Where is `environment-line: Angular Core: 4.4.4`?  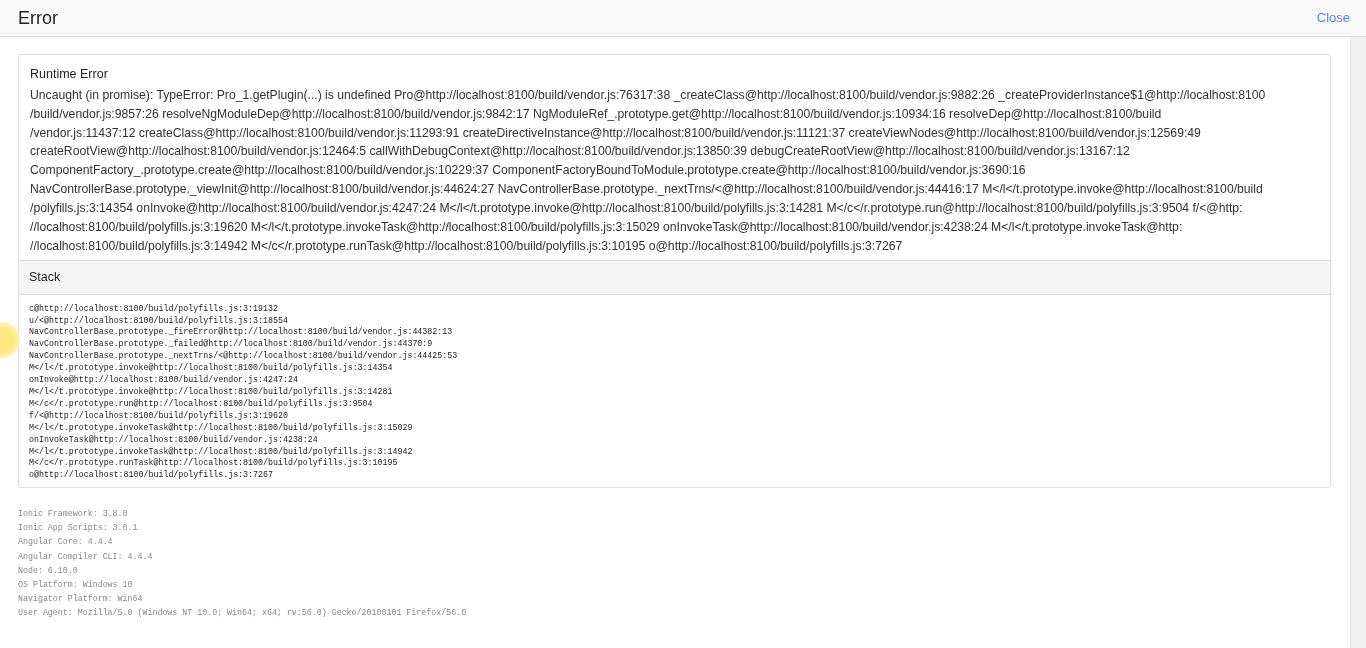
environment-line: Angular Core: 4.4.4 is located at coordinates (66, 542).